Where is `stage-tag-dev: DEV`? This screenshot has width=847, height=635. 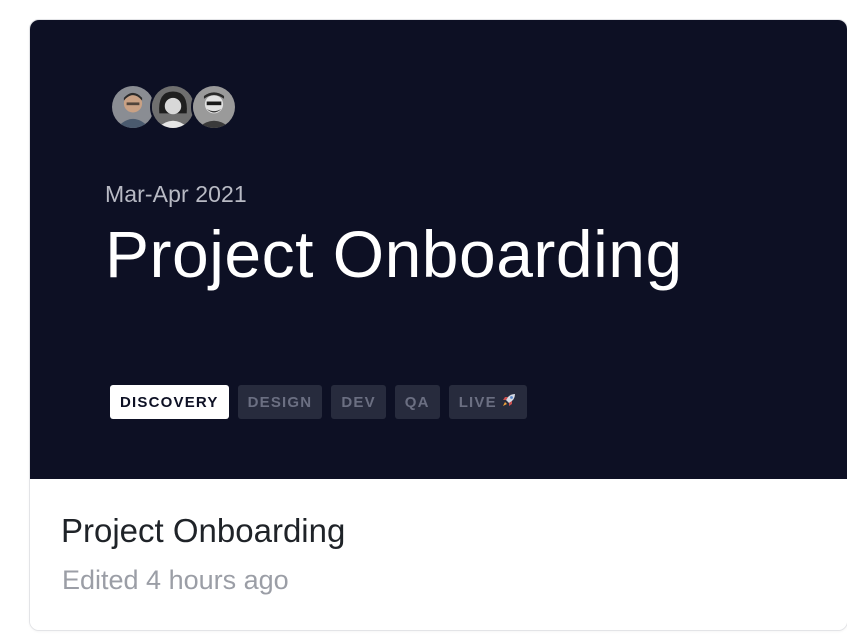 stage-tag-dev: DEV is located at coordinates (358, 402).